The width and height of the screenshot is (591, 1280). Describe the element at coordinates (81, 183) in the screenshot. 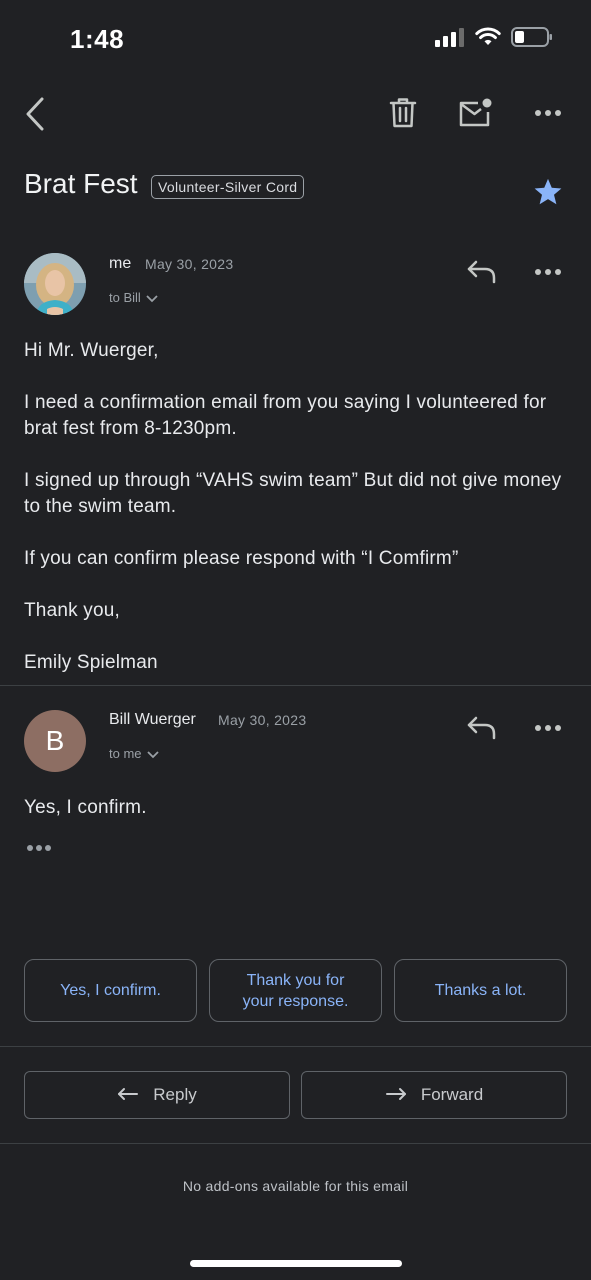

I see `email-subject: Brat Fest` at that location.